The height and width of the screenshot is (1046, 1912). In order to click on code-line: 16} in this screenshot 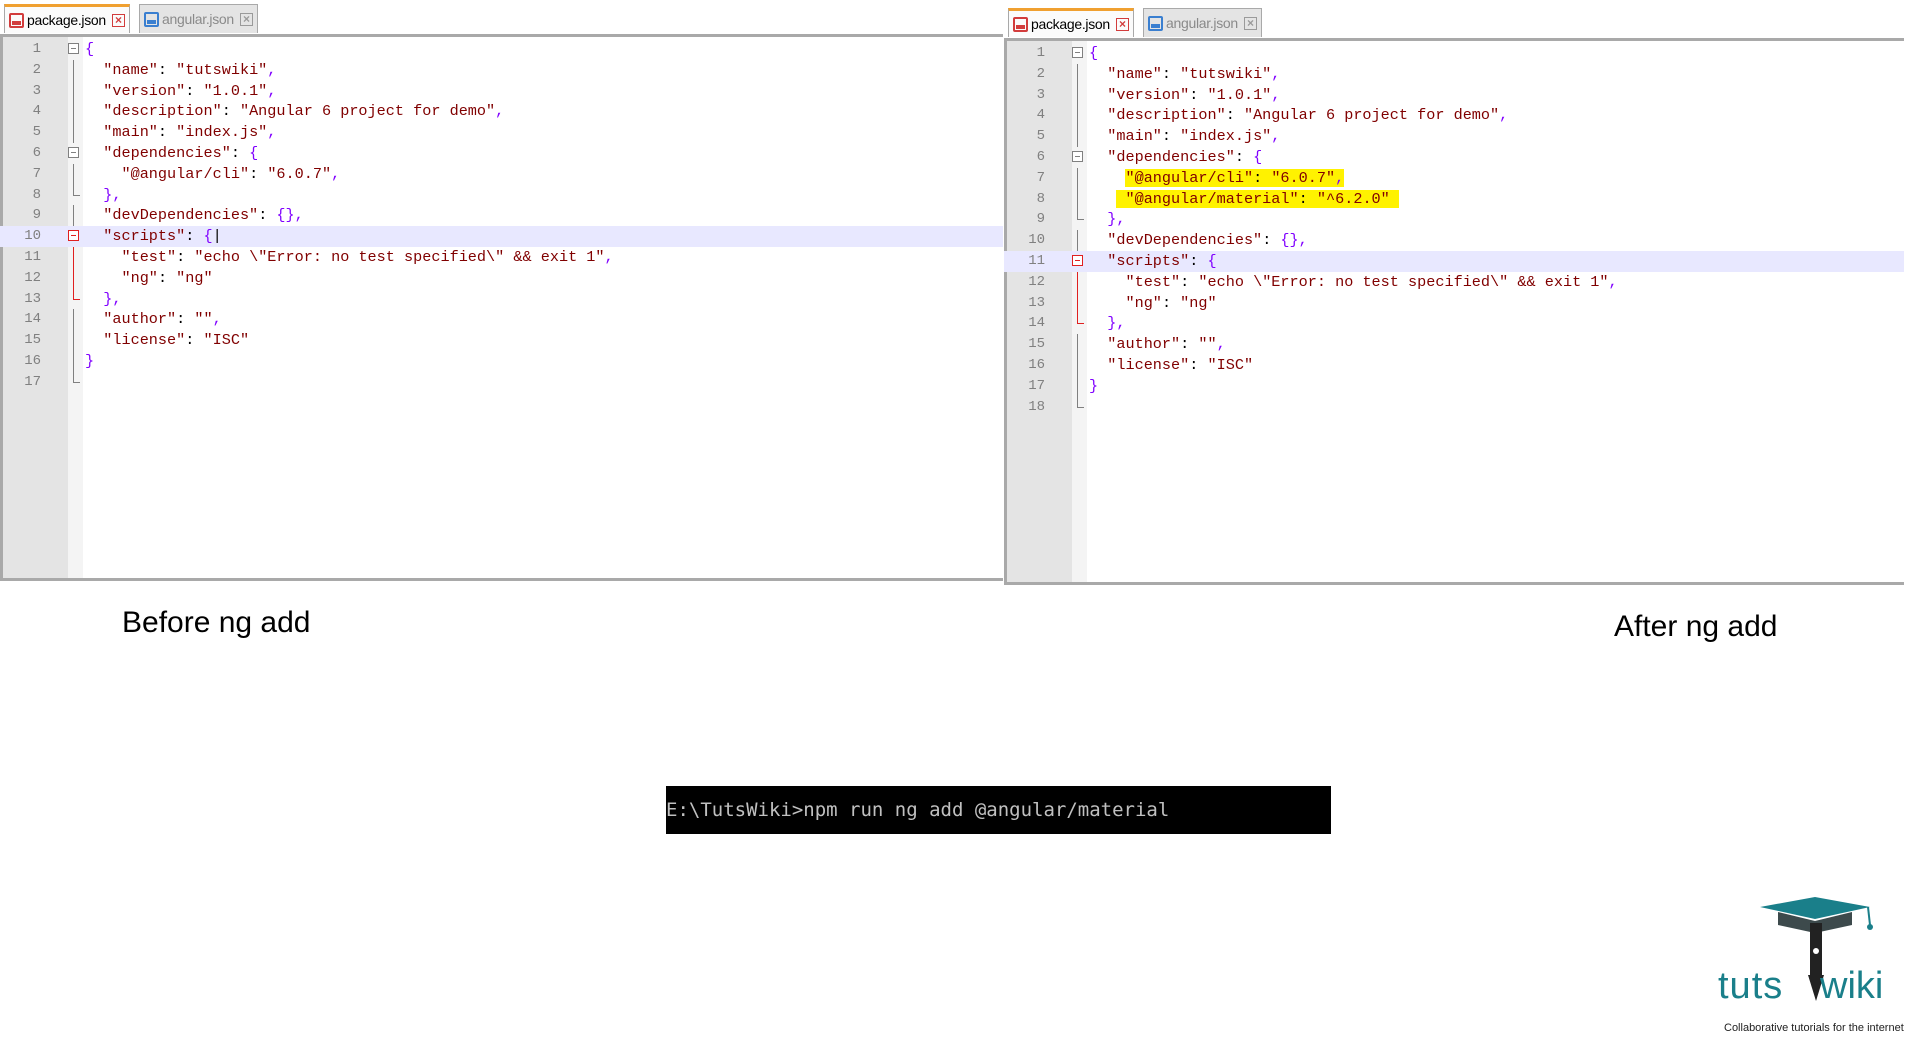, I will do `click(59, 361)`.